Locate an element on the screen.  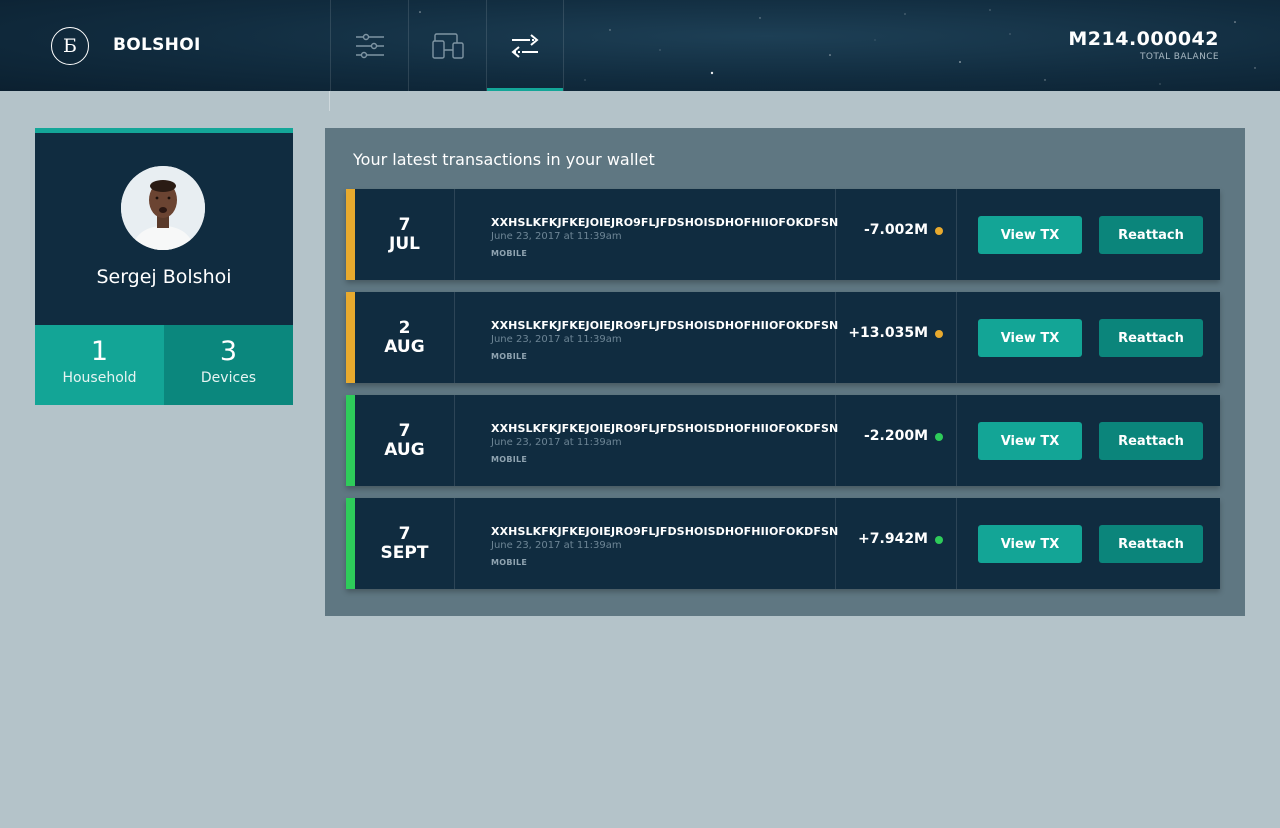
transaction-date: 7 AUG is located at coordinates (405, 440).